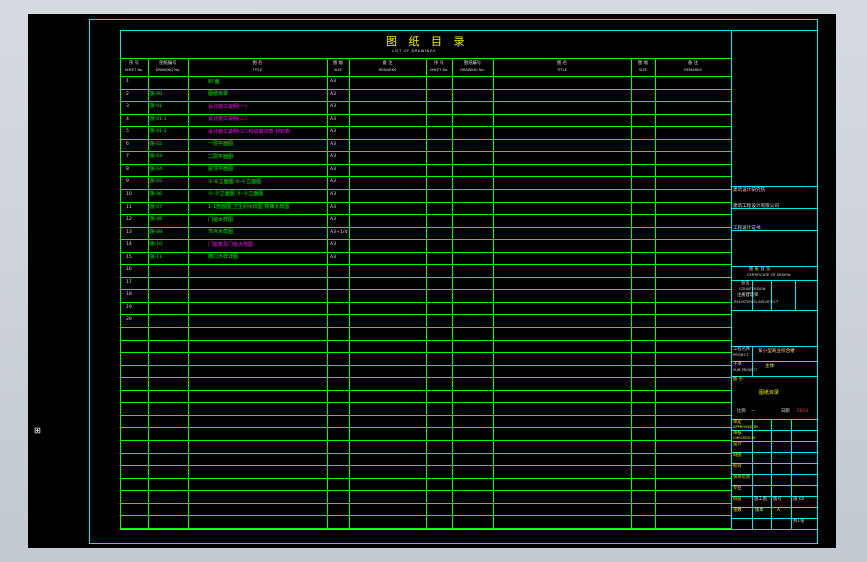  What do you see at coordinates (774, 507) in the screenshot?
I see `sheet-line` at bounding box center [774, 507].